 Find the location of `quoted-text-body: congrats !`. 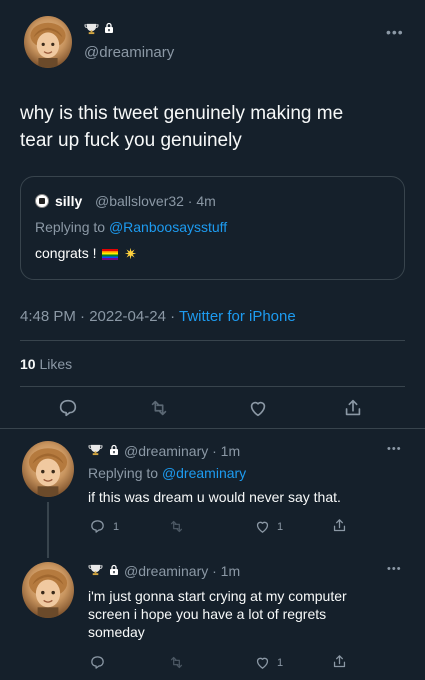

quoted-text-body: congrats ! is located at coordinates (68, 253).